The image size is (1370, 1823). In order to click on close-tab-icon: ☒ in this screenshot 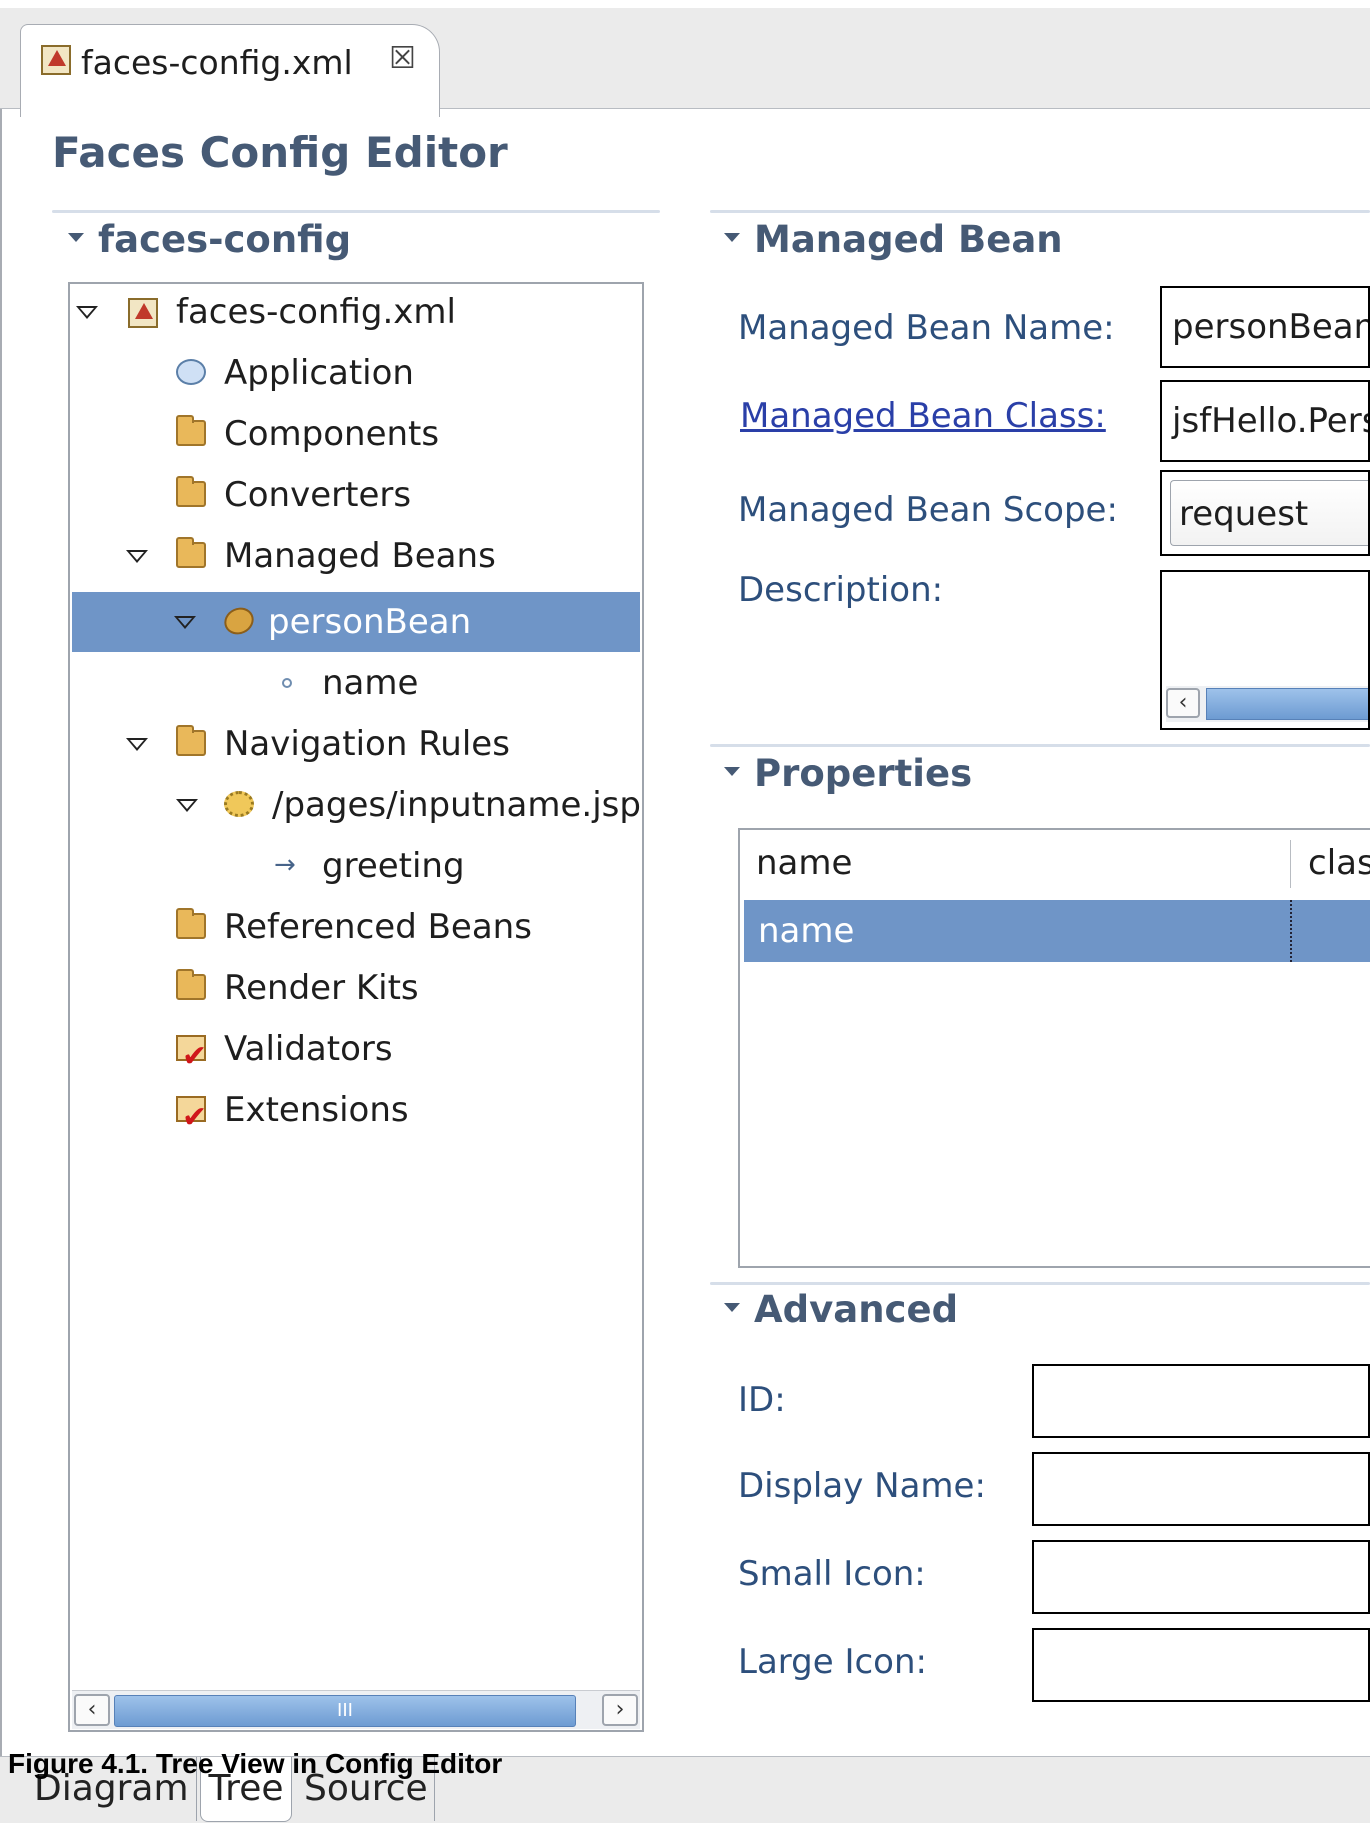, I will do `click(402, 58)`.